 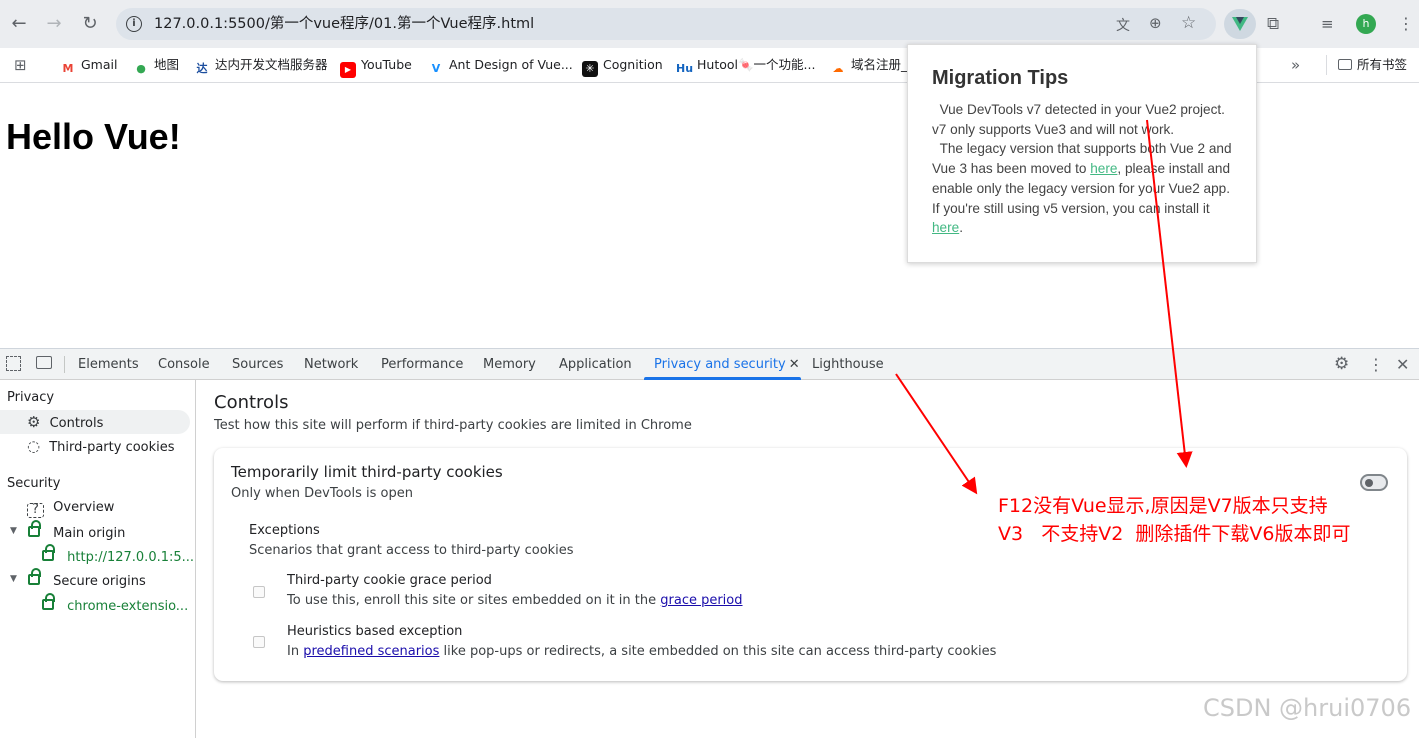 I want to click on sidebar-item-controls: ⚙ Controls, so click(x=95, y=422).